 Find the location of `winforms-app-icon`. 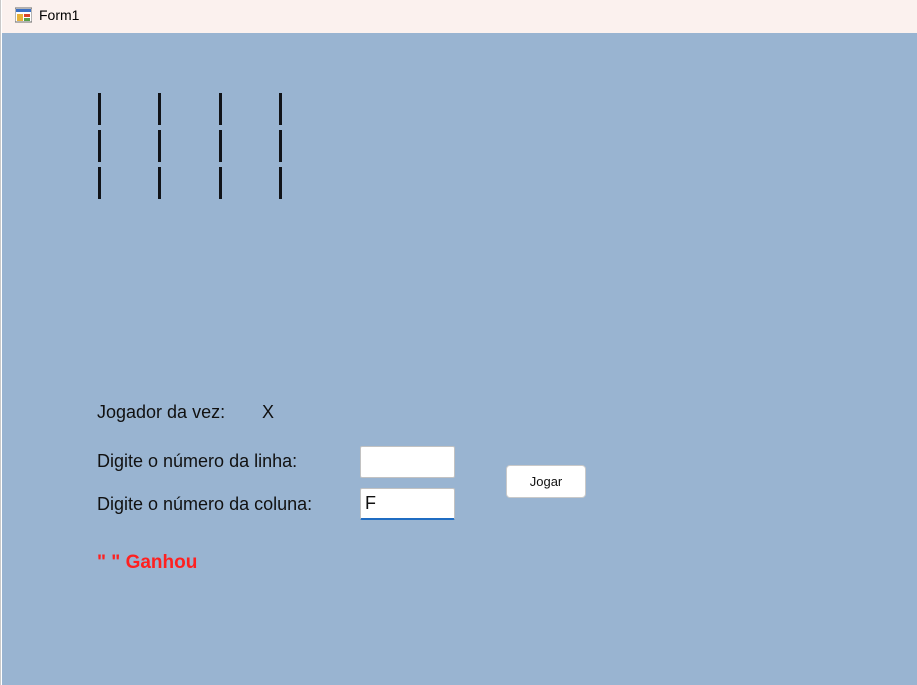

winforms-app-icon is located at coordinates (23, 15).